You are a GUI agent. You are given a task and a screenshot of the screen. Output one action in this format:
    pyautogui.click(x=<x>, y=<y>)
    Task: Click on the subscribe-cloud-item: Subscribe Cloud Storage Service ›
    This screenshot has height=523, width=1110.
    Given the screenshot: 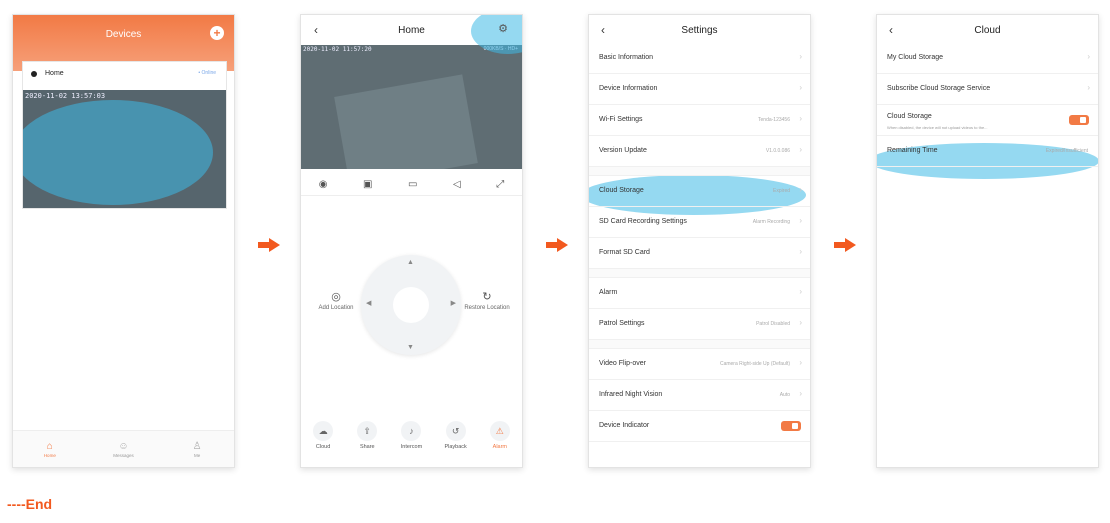 What is the action you would take?
    pyautogui.click(x=987, y=89)
    